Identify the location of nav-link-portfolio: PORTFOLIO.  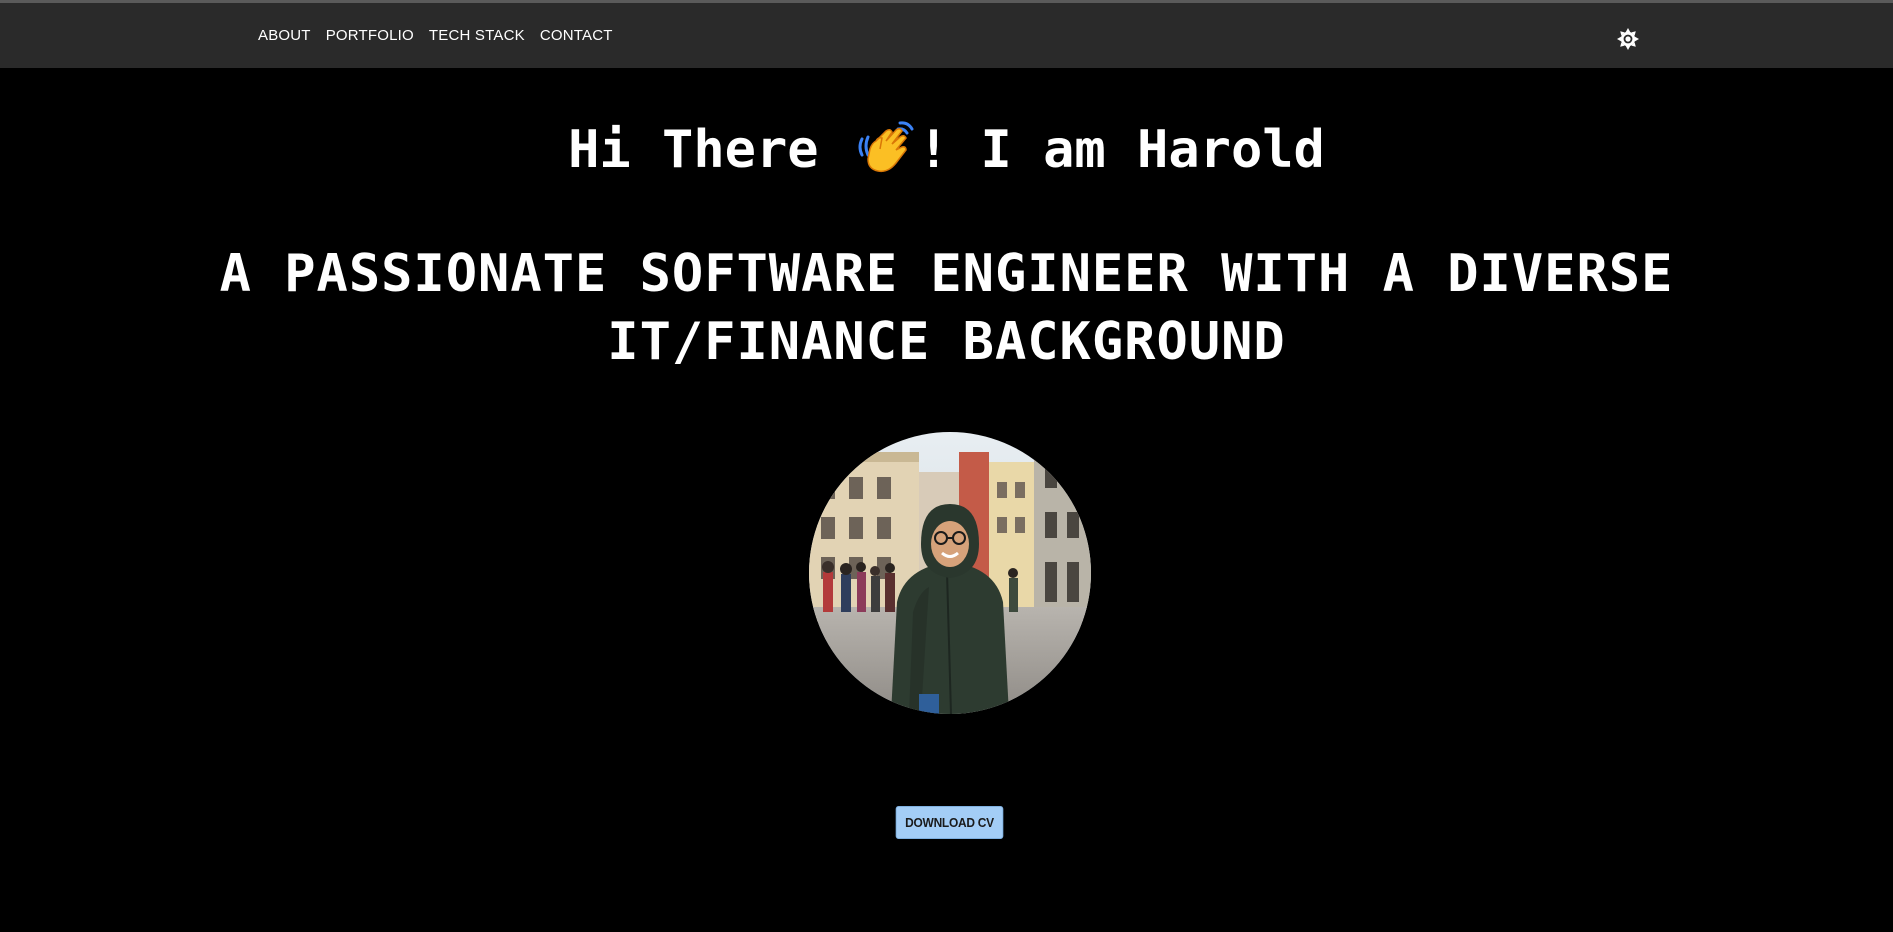
(370, 35).